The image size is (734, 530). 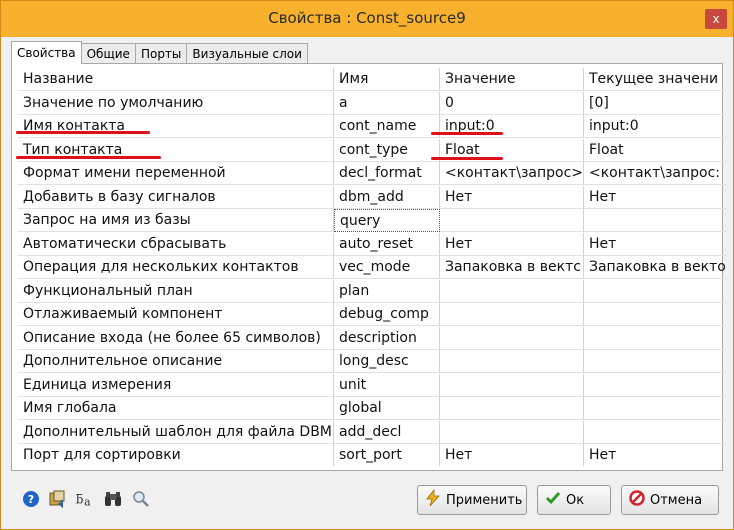 I want to click on apply-button: Применить, so click(x=472, y=500).